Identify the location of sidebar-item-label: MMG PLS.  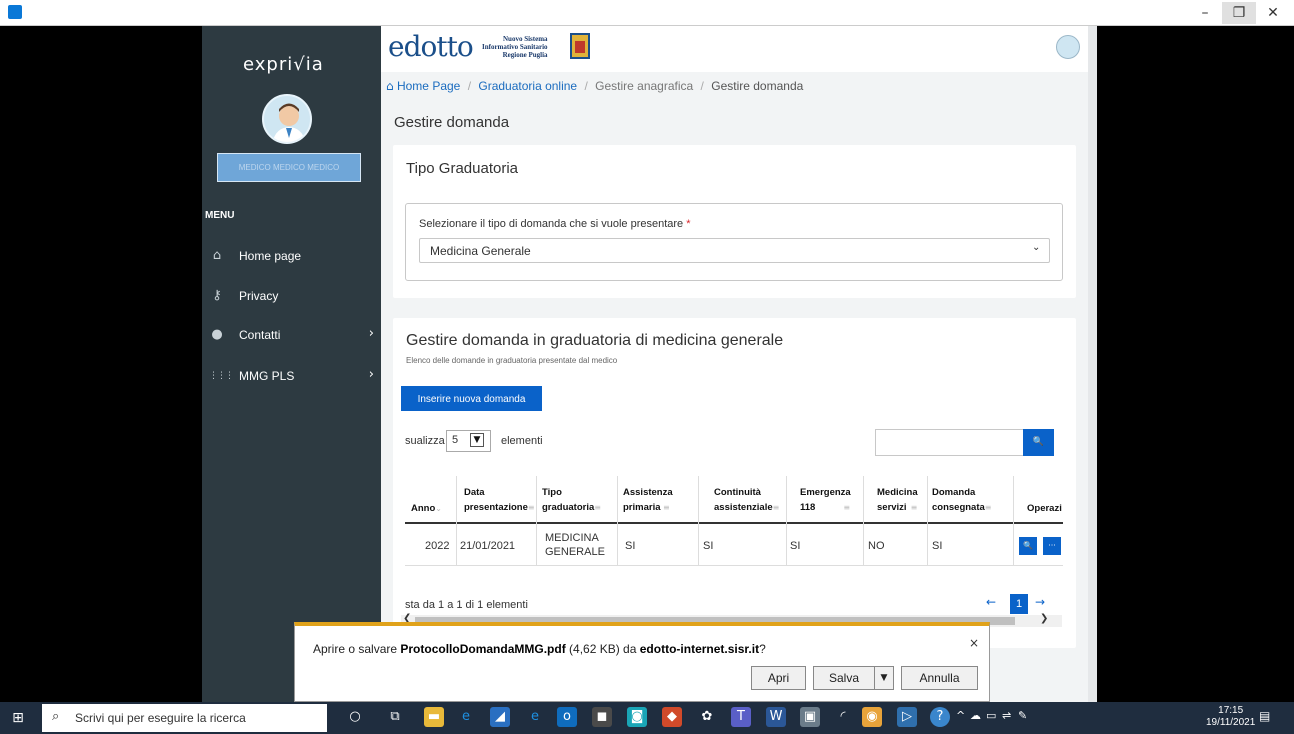
(267, 376).